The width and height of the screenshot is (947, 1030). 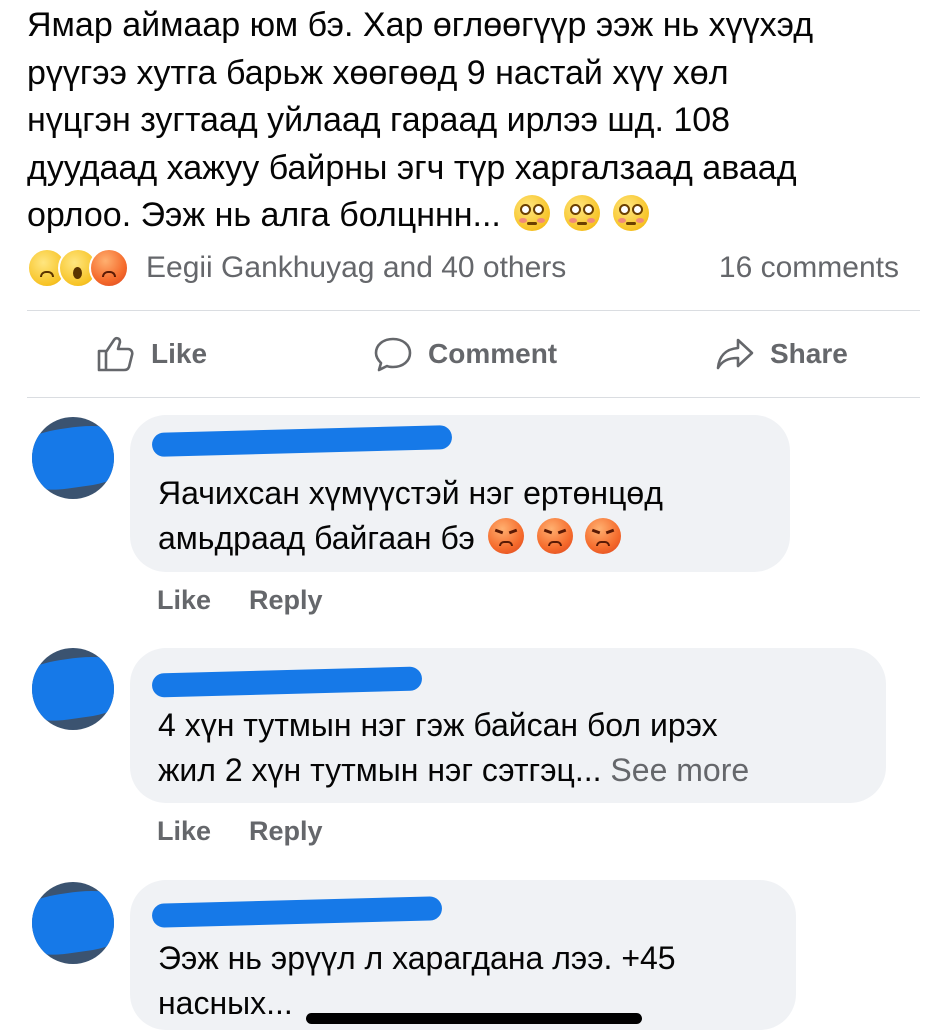 I want to click on comment-button: Comment, so click(x=464, y=354).